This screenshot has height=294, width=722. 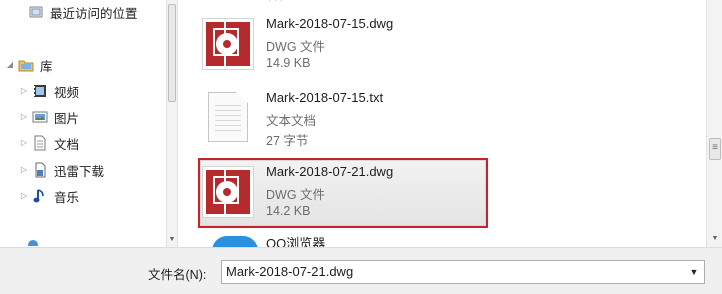 What do you see at coordinates (343, 119) in the screenshot?
I see `file-item: Mark-2018-07-15.txt 文本文档 27 字节` at bounding box center [343, 119].